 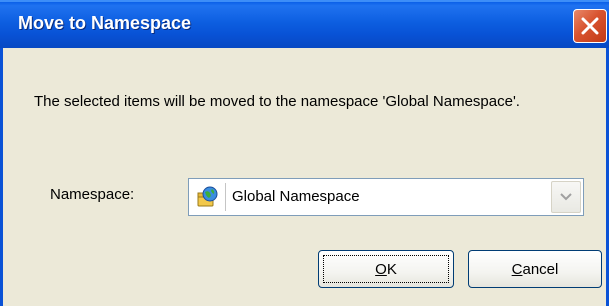 I want to click on cancel-button: Cancel, so click(x=535, y=269).